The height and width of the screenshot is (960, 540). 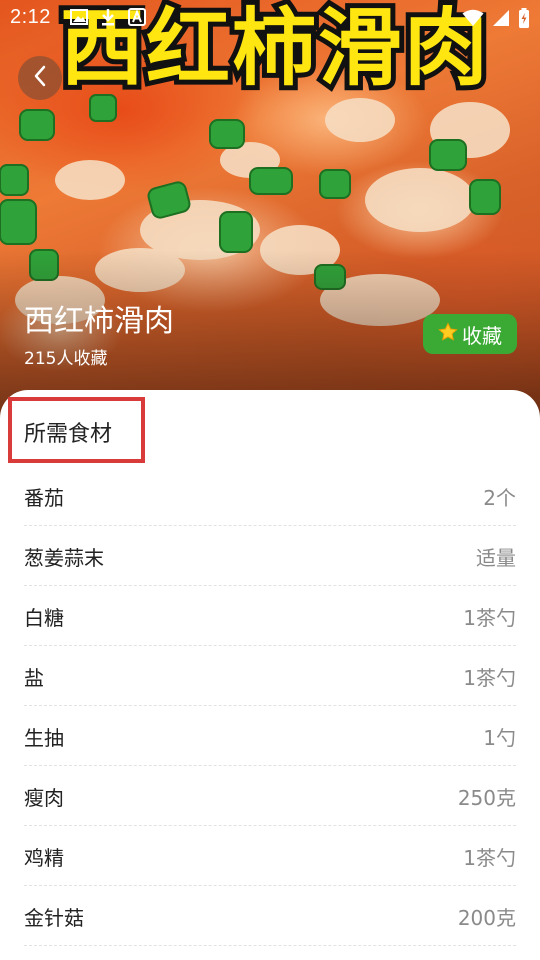 I want to click on favorites-count: 215人收藏, so click(x=66, y=359).